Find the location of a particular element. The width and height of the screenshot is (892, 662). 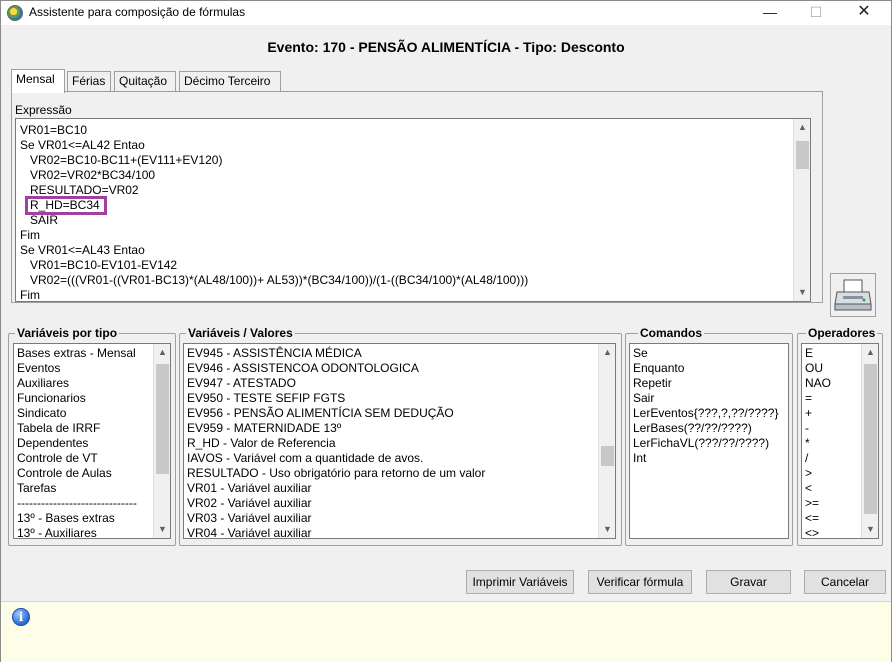

list-item: Sindicato is located at coordinates (77, 413).